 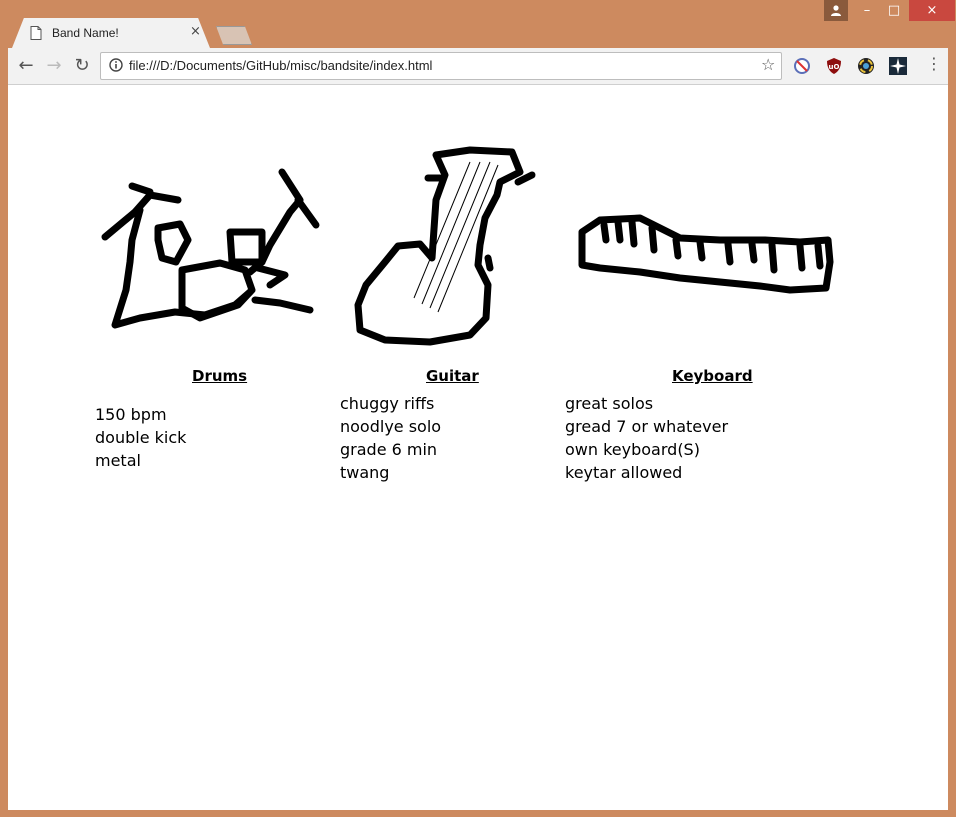 What do you see at coordinates (389, 449) in the screenshot?
I see `guitar-note: grade 6 min` at bounding box center [389, 449].